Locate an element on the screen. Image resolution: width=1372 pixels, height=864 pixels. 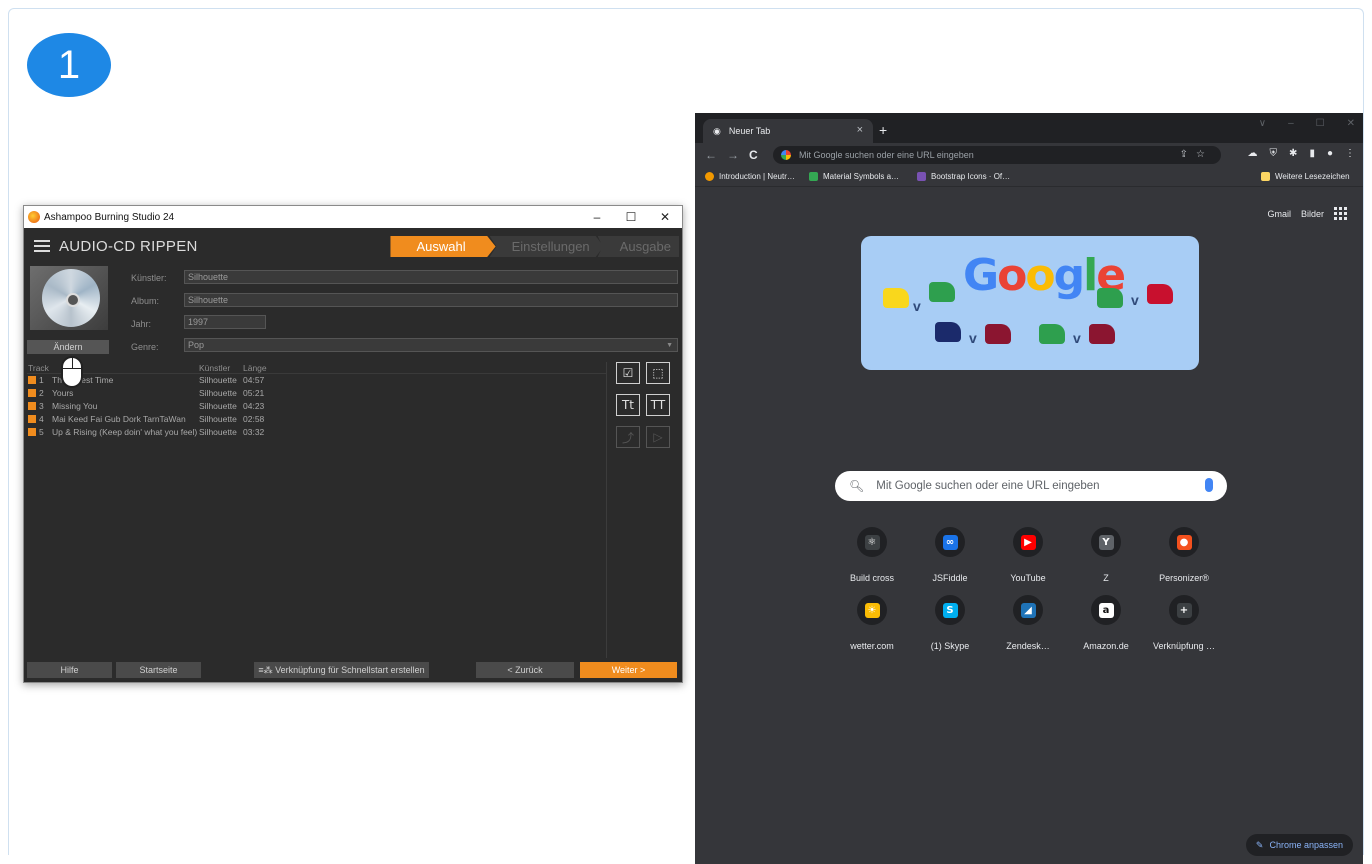
shortcut-tile: ⚛ Build cross is located at coordinates (872, 555).